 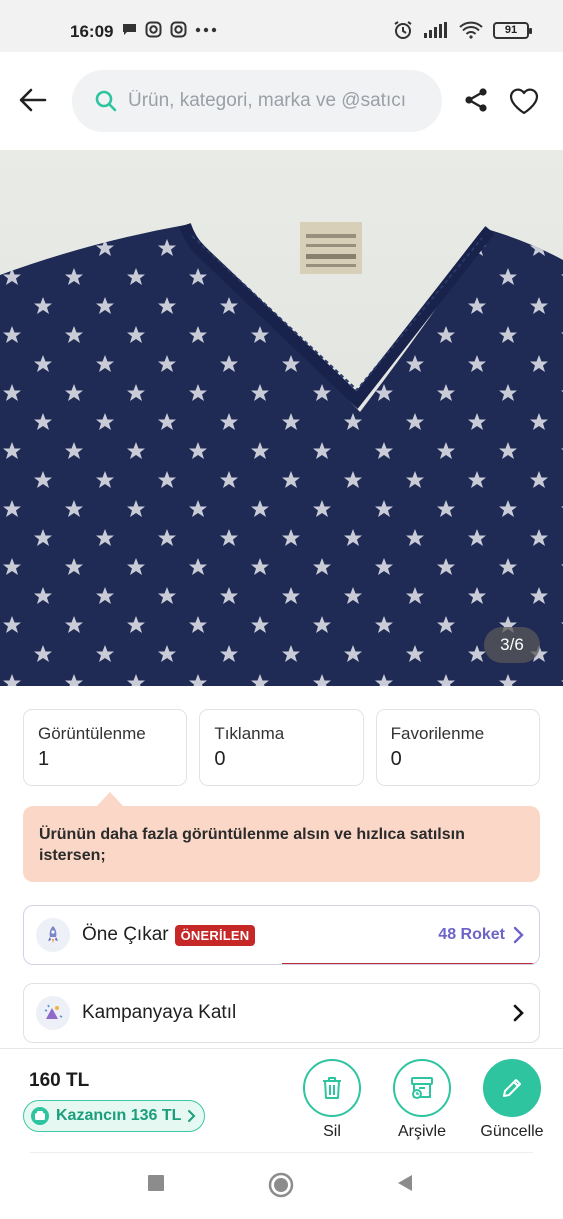 What do you see at coordinates (421, 1131) in the screenshot?
I see `archive-label: Arşivle` at bounding box center [421, 1131].